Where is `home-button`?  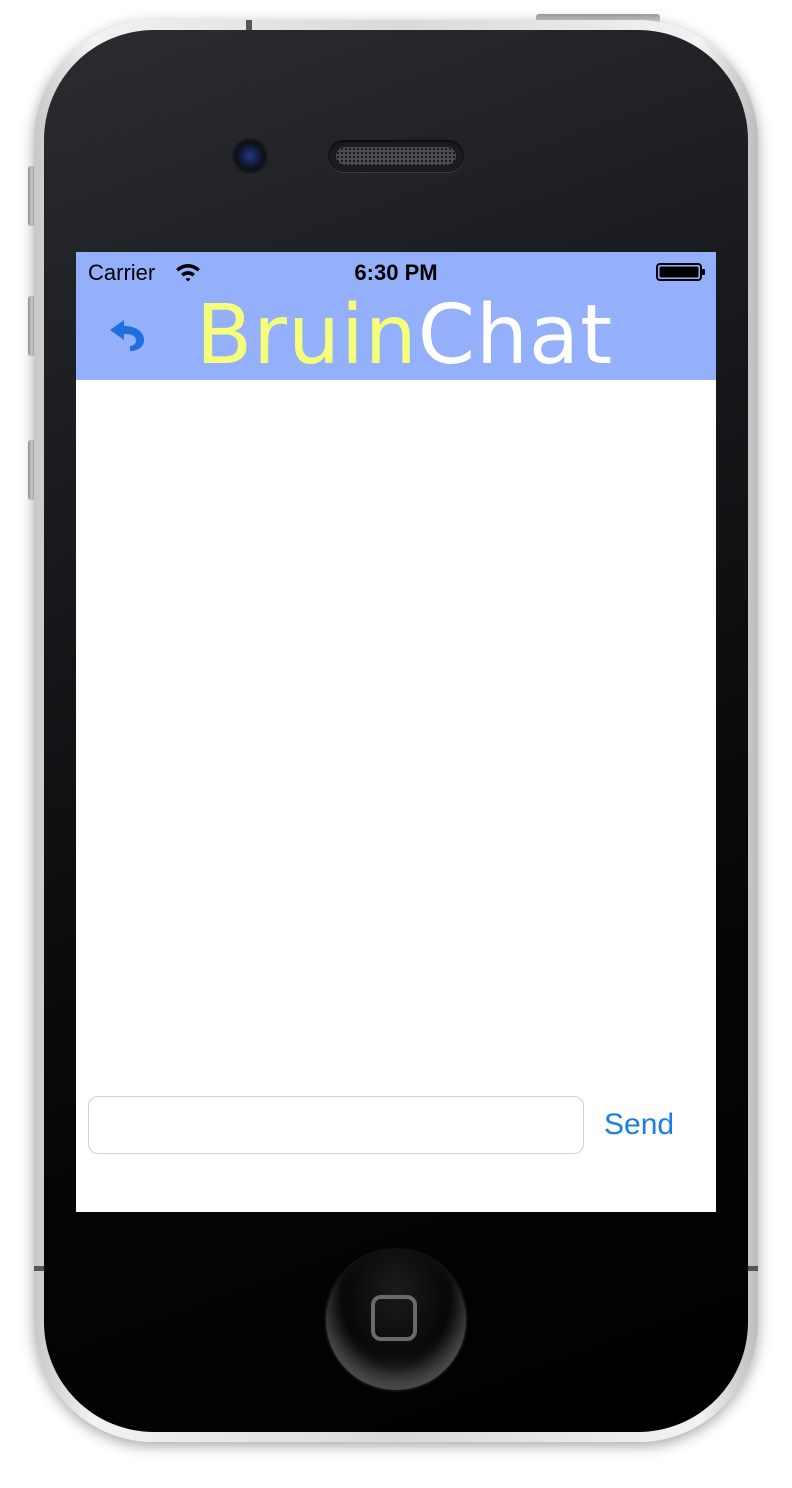 home-button is located at coordinates (396, 1320).